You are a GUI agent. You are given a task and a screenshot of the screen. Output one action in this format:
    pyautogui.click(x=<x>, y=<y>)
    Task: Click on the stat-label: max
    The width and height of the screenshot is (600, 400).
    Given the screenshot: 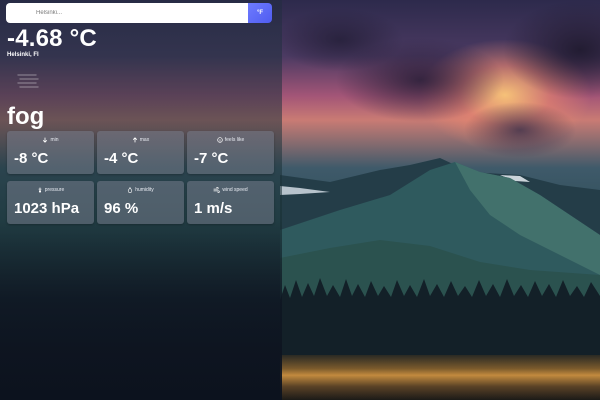 What is the action you would take?
    pyautogui.click(x=144, y=140)
    